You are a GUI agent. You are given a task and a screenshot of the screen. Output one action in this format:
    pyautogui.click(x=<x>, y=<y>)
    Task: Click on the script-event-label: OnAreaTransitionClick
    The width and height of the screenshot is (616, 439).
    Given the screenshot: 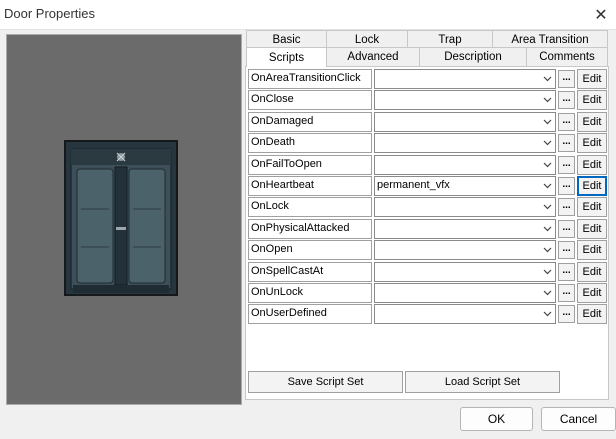 What is the action you would take?
    pyautogui.click(x=310, y=79)
    